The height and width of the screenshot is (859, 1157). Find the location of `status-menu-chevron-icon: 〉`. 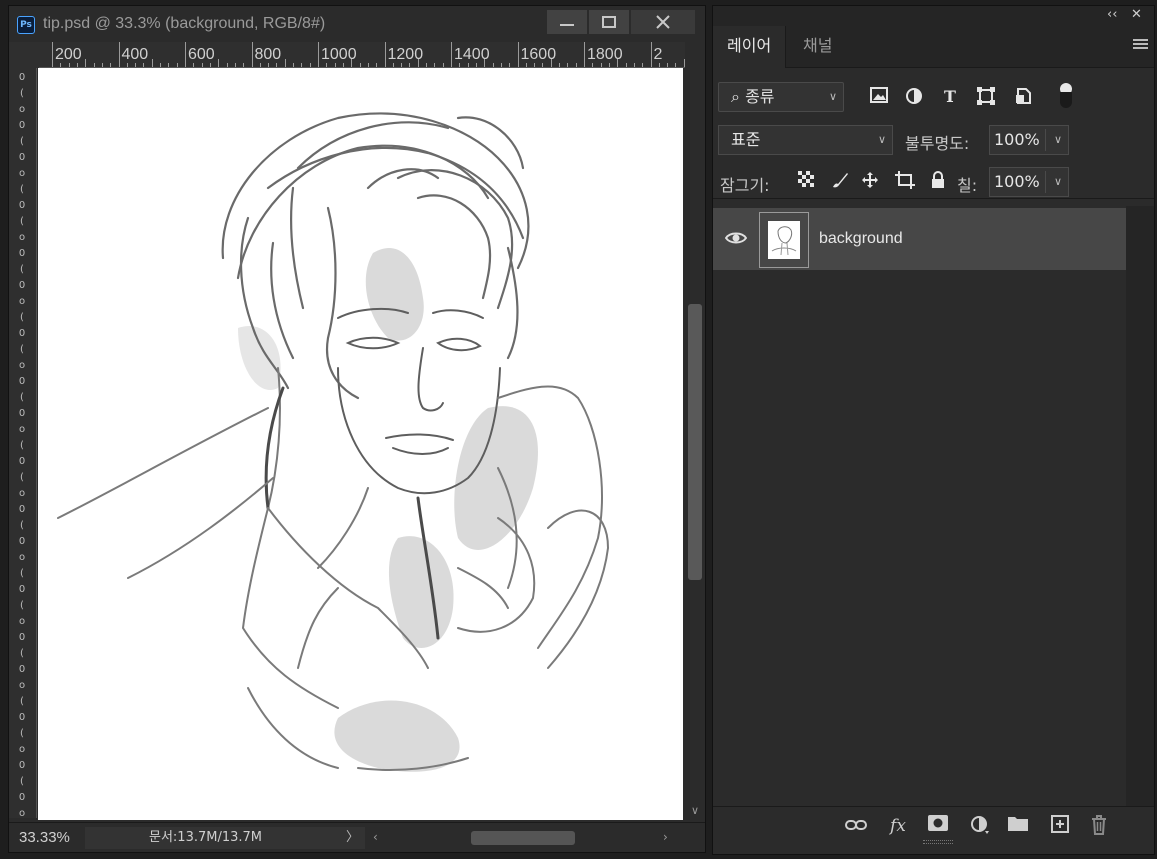

status-menu-chevron-icon: 〉 is located at coordinates (352, 838).